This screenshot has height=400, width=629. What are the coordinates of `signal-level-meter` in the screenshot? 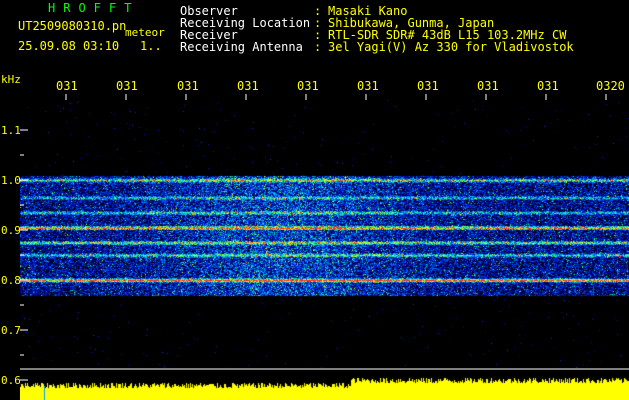 It's located at (324, 385).